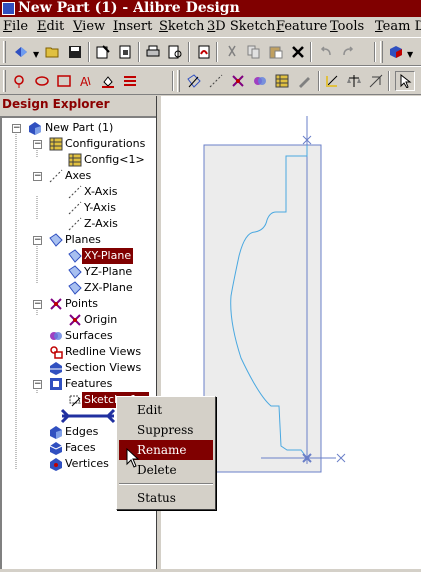 Image resolution: width=421 pixels, height=572 pixels. What do you see at coordinates (260, 81) in the screenshot?
I see `marker-icon` at bounding box center [260, 81].